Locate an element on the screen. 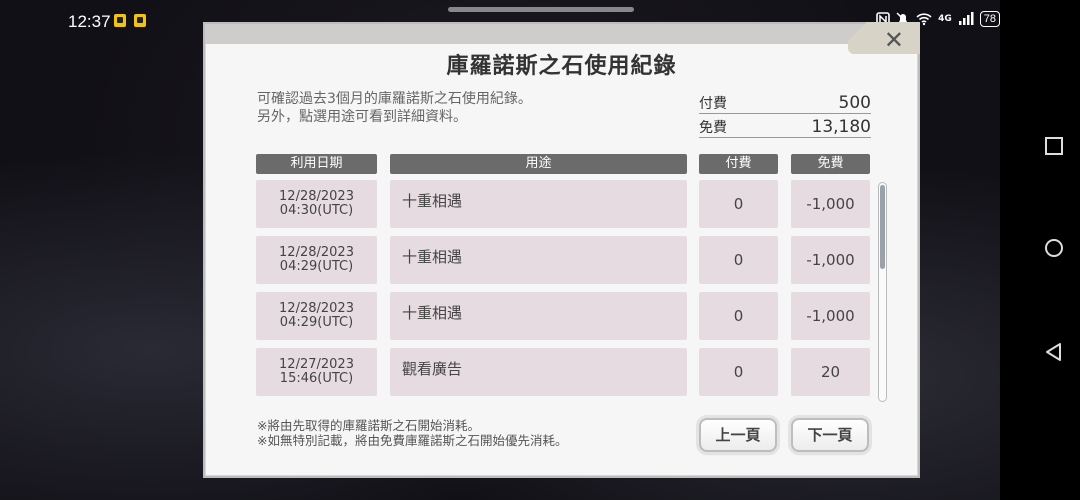 The width and height of the screenshot is (1080, 500). description: 可確認過去3個月的庫羅諾斯之石使用紀錄。 另外，點選用途可看到詳細資料。 is located at coordinates (394, 108).